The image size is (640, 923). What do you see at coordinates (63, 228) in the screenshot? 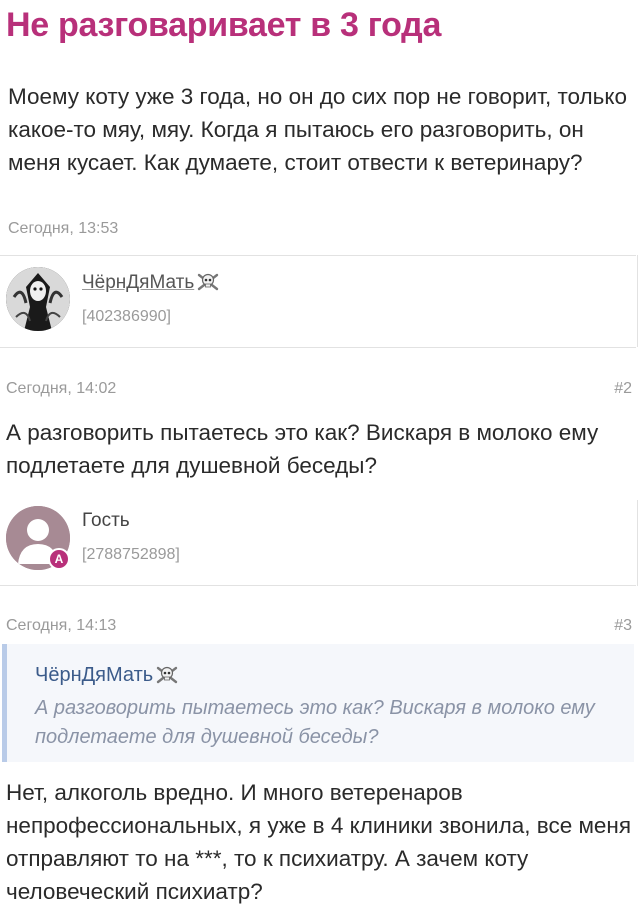
I see `topic-timestamp: Сегодня, 13:53` at bounding box center [63, 228].